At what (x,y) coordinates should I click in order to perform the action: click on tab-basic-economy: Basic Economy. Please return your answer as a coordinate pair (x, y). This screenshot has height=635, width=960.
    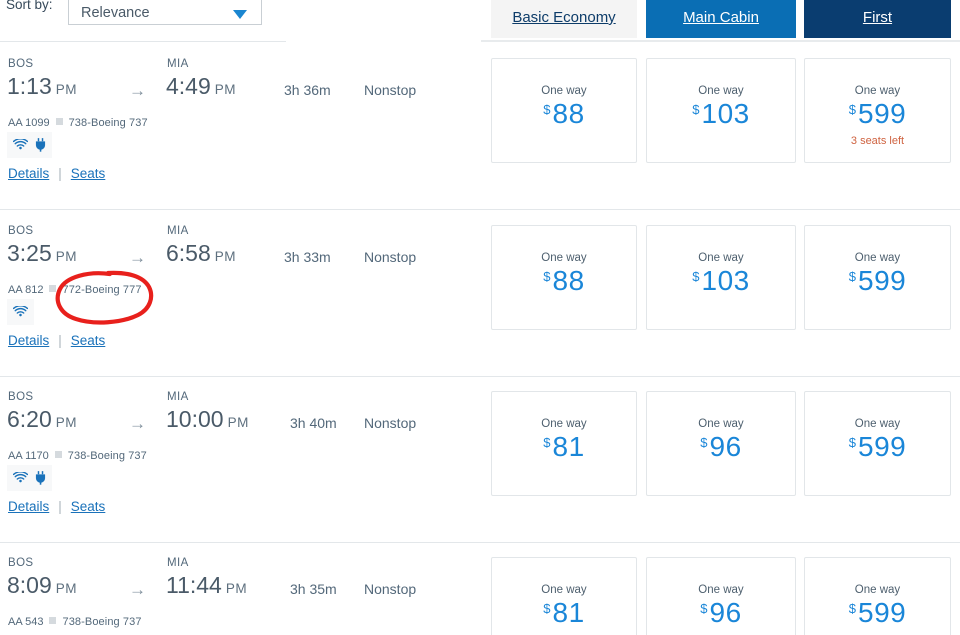
    Looking at the image, I should click on (564, 19).